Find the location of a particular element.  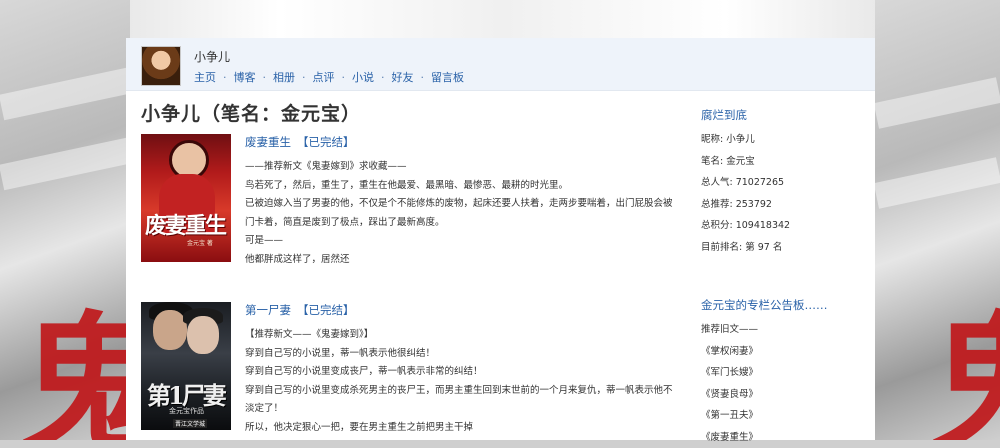

desc-line: 鸟若死了，然后，重生了，重生在他最爱、最黑暗、最惨恶、最耕的时光里。 is located at coordinates (463, 186).